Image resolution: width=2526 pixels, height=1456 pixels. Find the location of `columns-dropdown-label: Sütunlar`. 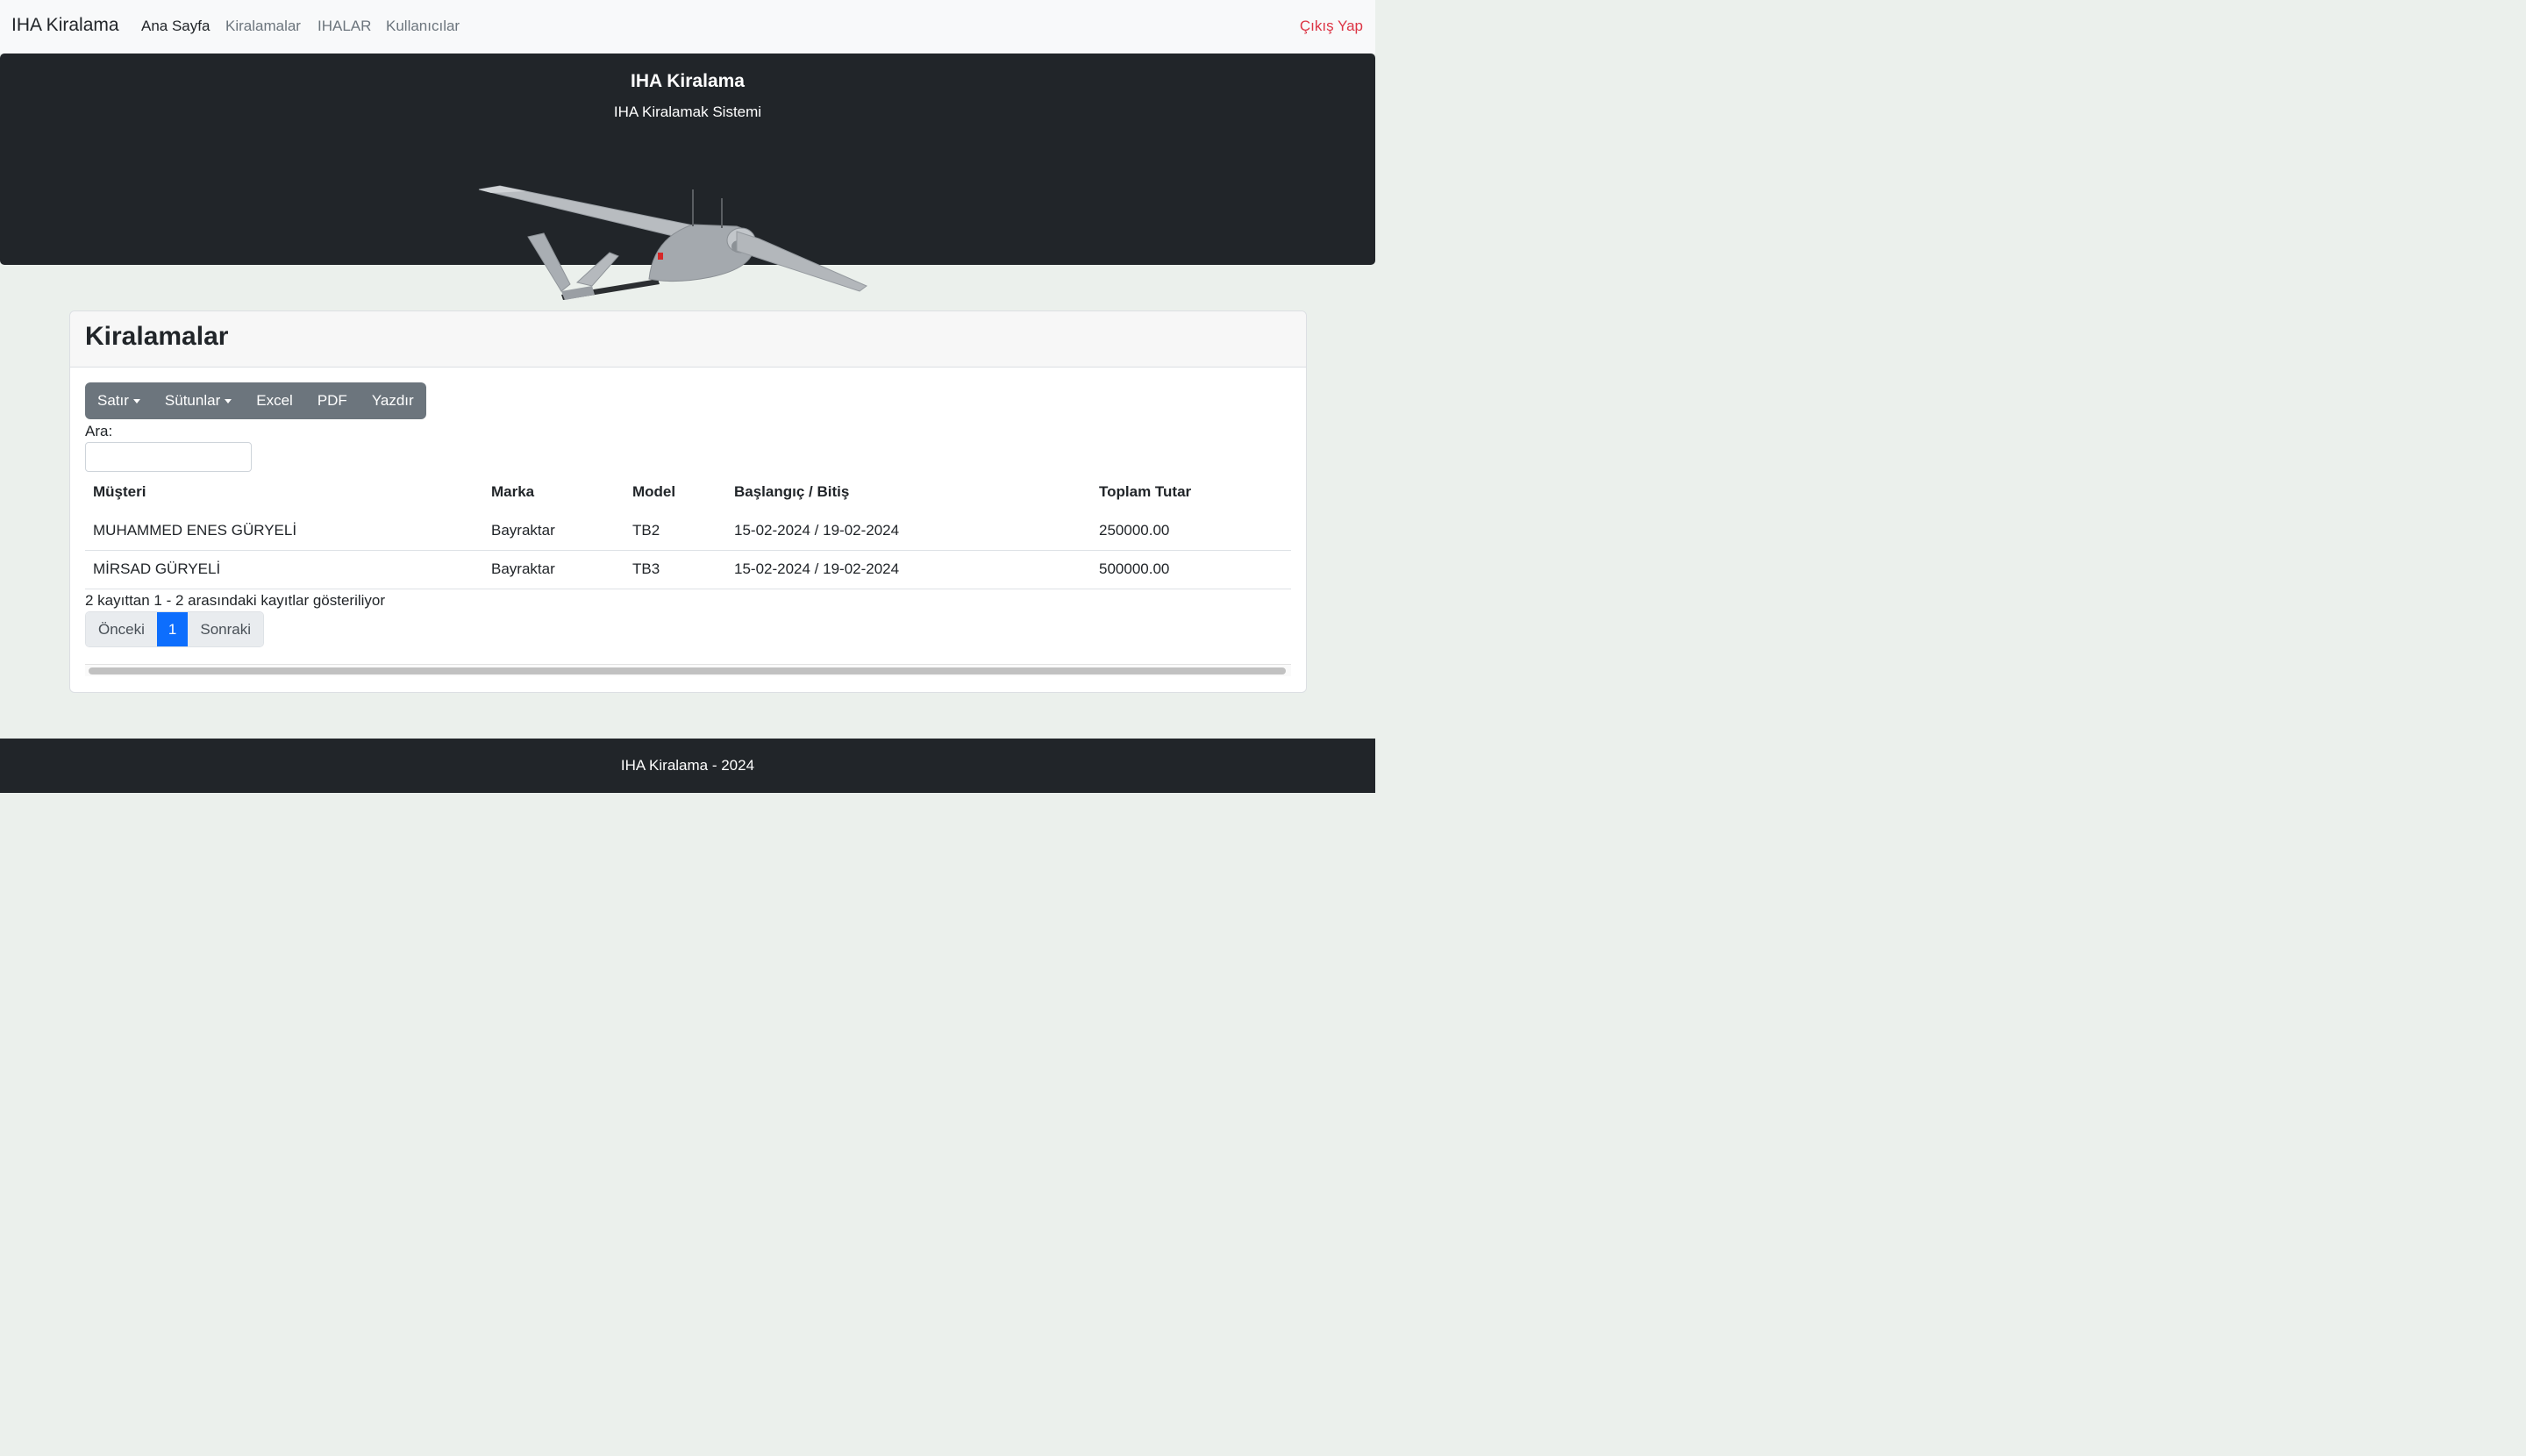

columns-dropdown-label: Sütunlar is located at coordinates (192, 400).